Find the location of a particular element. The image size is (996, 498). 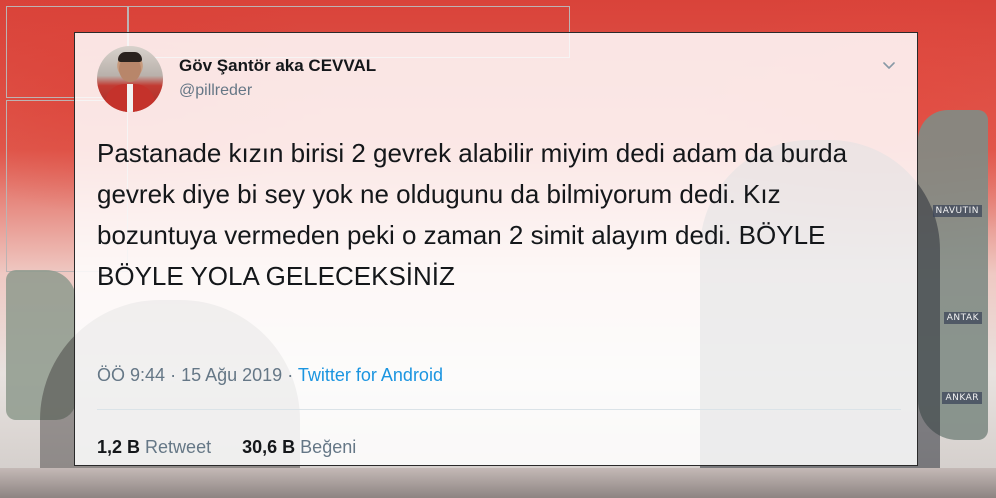

bottom-bar is located at coordinates (498, 483).